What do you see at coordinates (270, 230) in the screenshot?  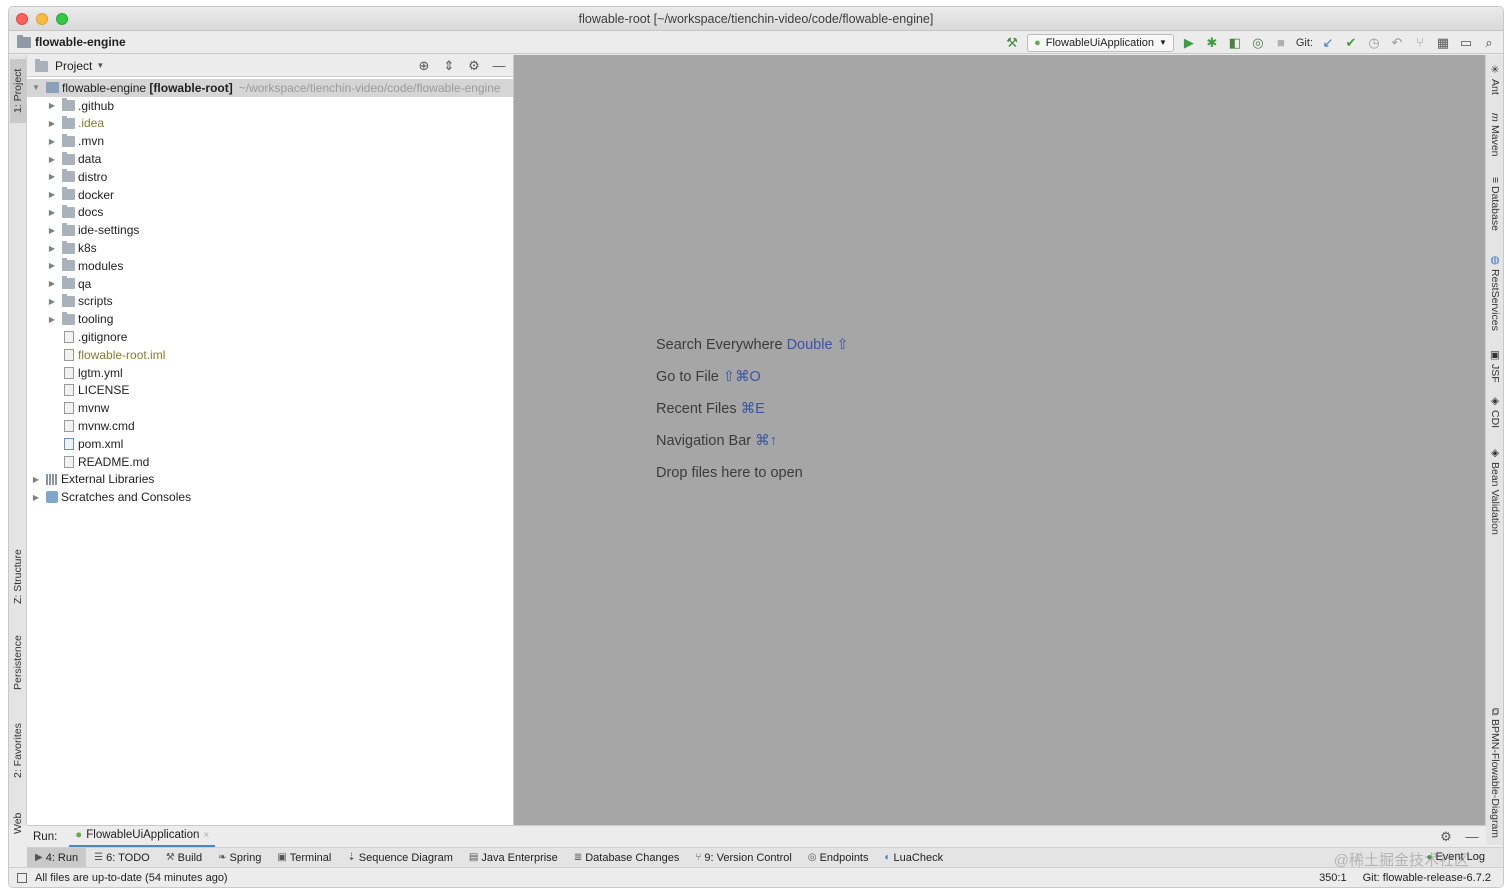 I see `tree-folder: ▶ ide-settings` at bounding box center [270, 230].